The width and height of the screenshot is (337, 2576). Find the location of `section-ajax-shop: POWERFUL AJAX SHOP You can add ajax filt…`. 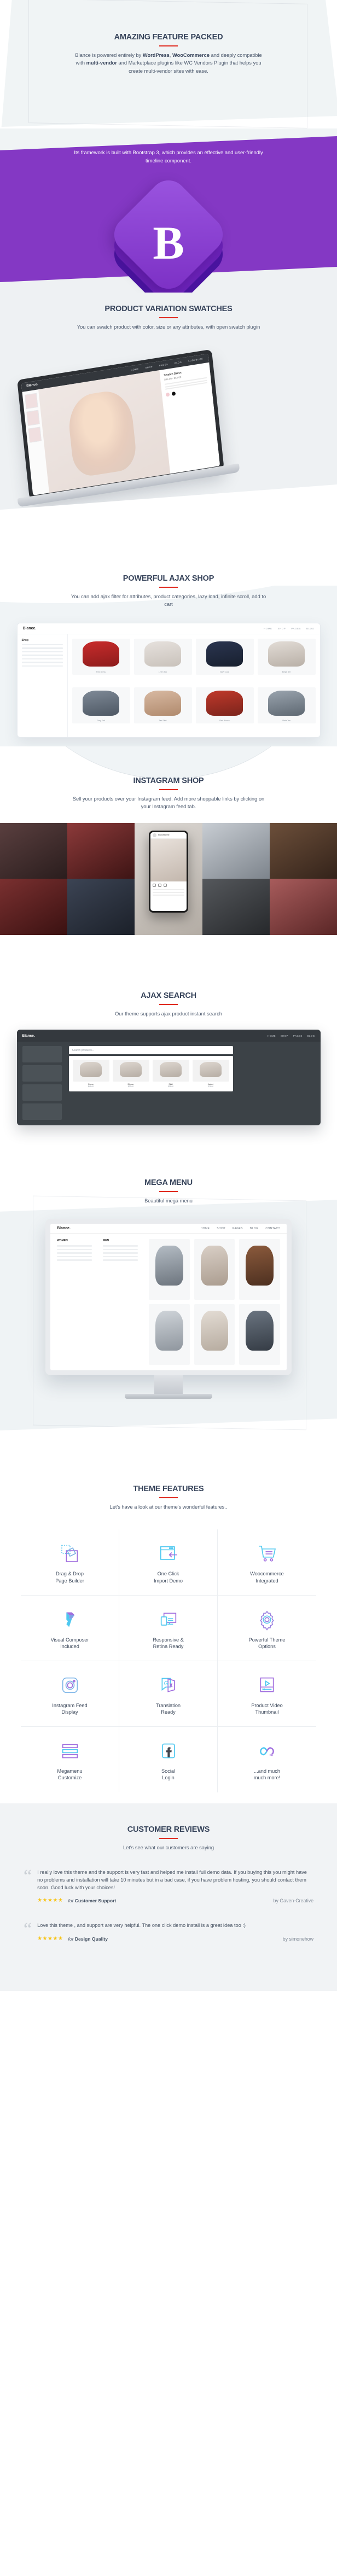

section-ajax-shop: POWERFUL AJAX SHOP You can add ajax filt… is located at coordinates (168, 645).